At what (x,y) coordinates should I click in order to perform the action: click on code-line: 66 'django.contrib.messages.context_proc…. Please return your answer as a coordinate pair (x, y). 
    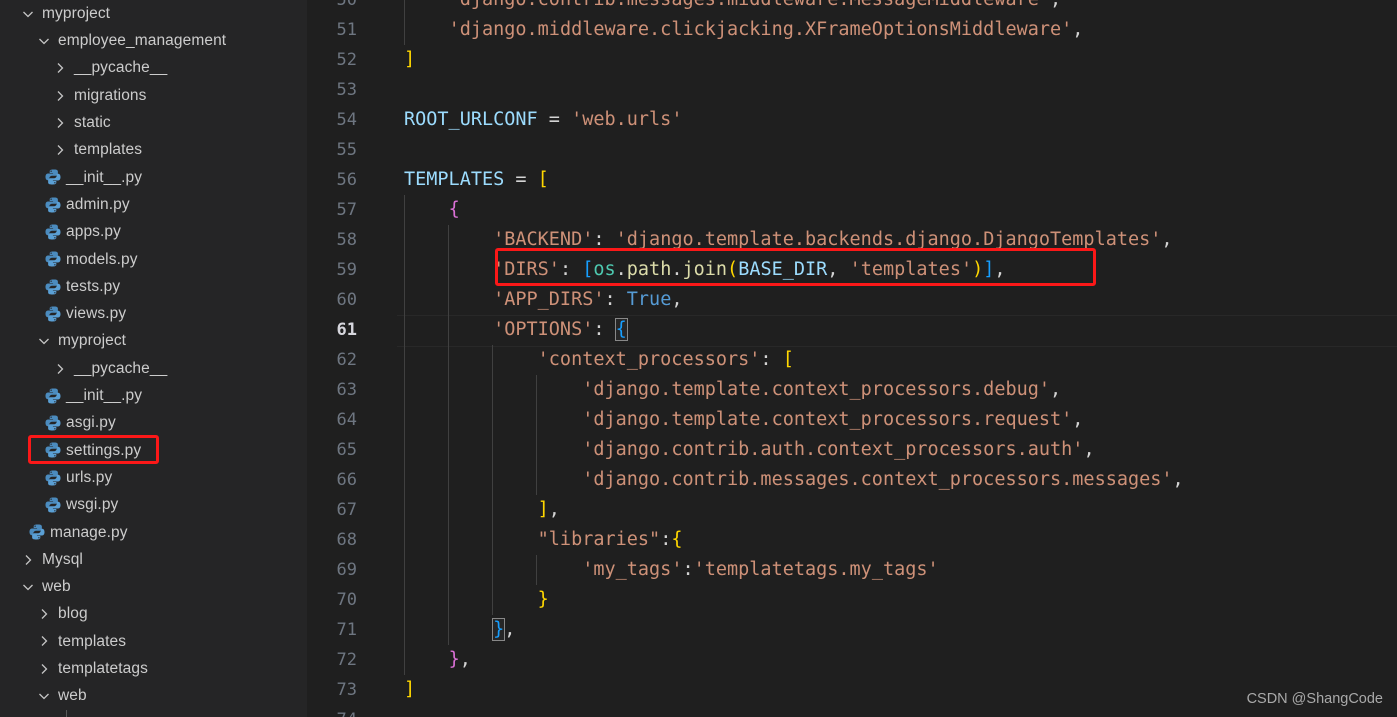
    Looking at the image, I should click on (852, 480).